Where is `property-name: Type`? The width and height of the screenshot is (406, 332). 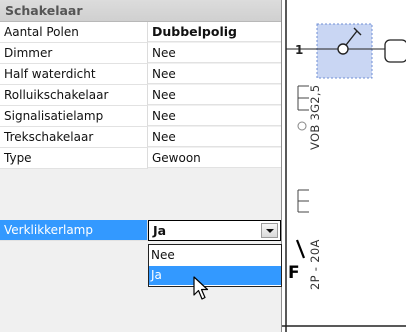 property-name: Type is located at coordinates (74, 158).